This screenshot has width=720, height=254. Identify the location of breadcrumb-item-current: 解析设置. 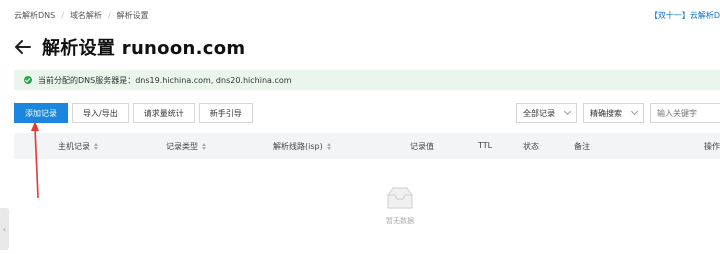
(132, 15).